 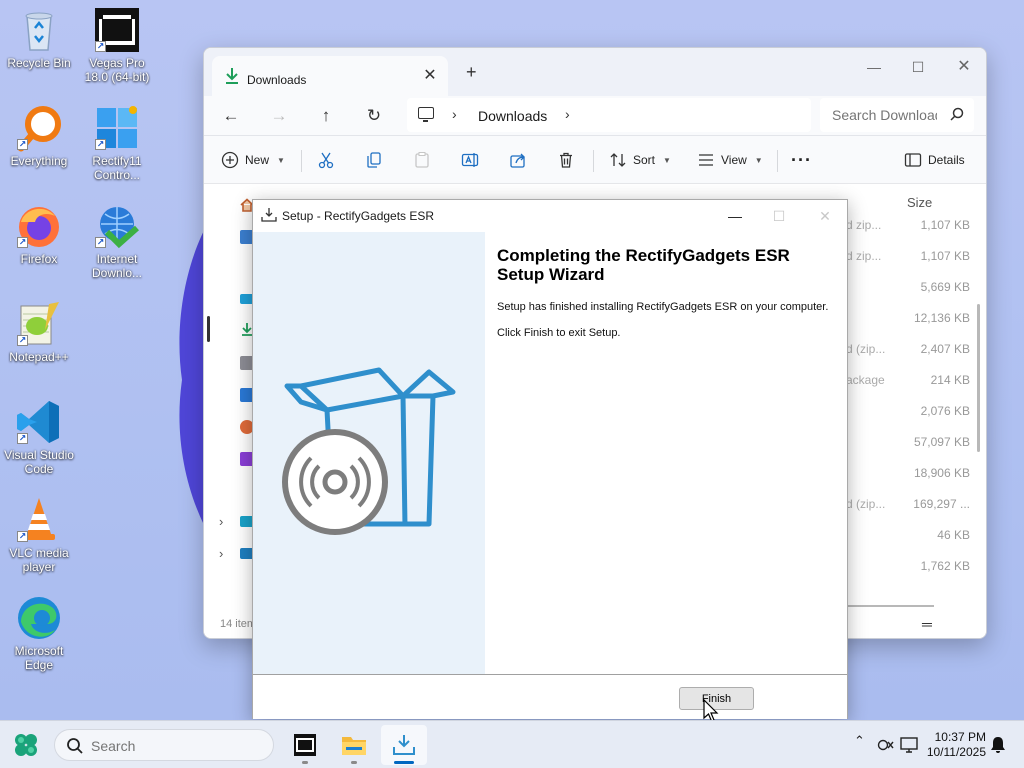 What do you see at coordinates (859, 741) in the screenshot?
I see `show-hidden-icons-chevron-icon: ⌃` at bounding box center [859, 741].